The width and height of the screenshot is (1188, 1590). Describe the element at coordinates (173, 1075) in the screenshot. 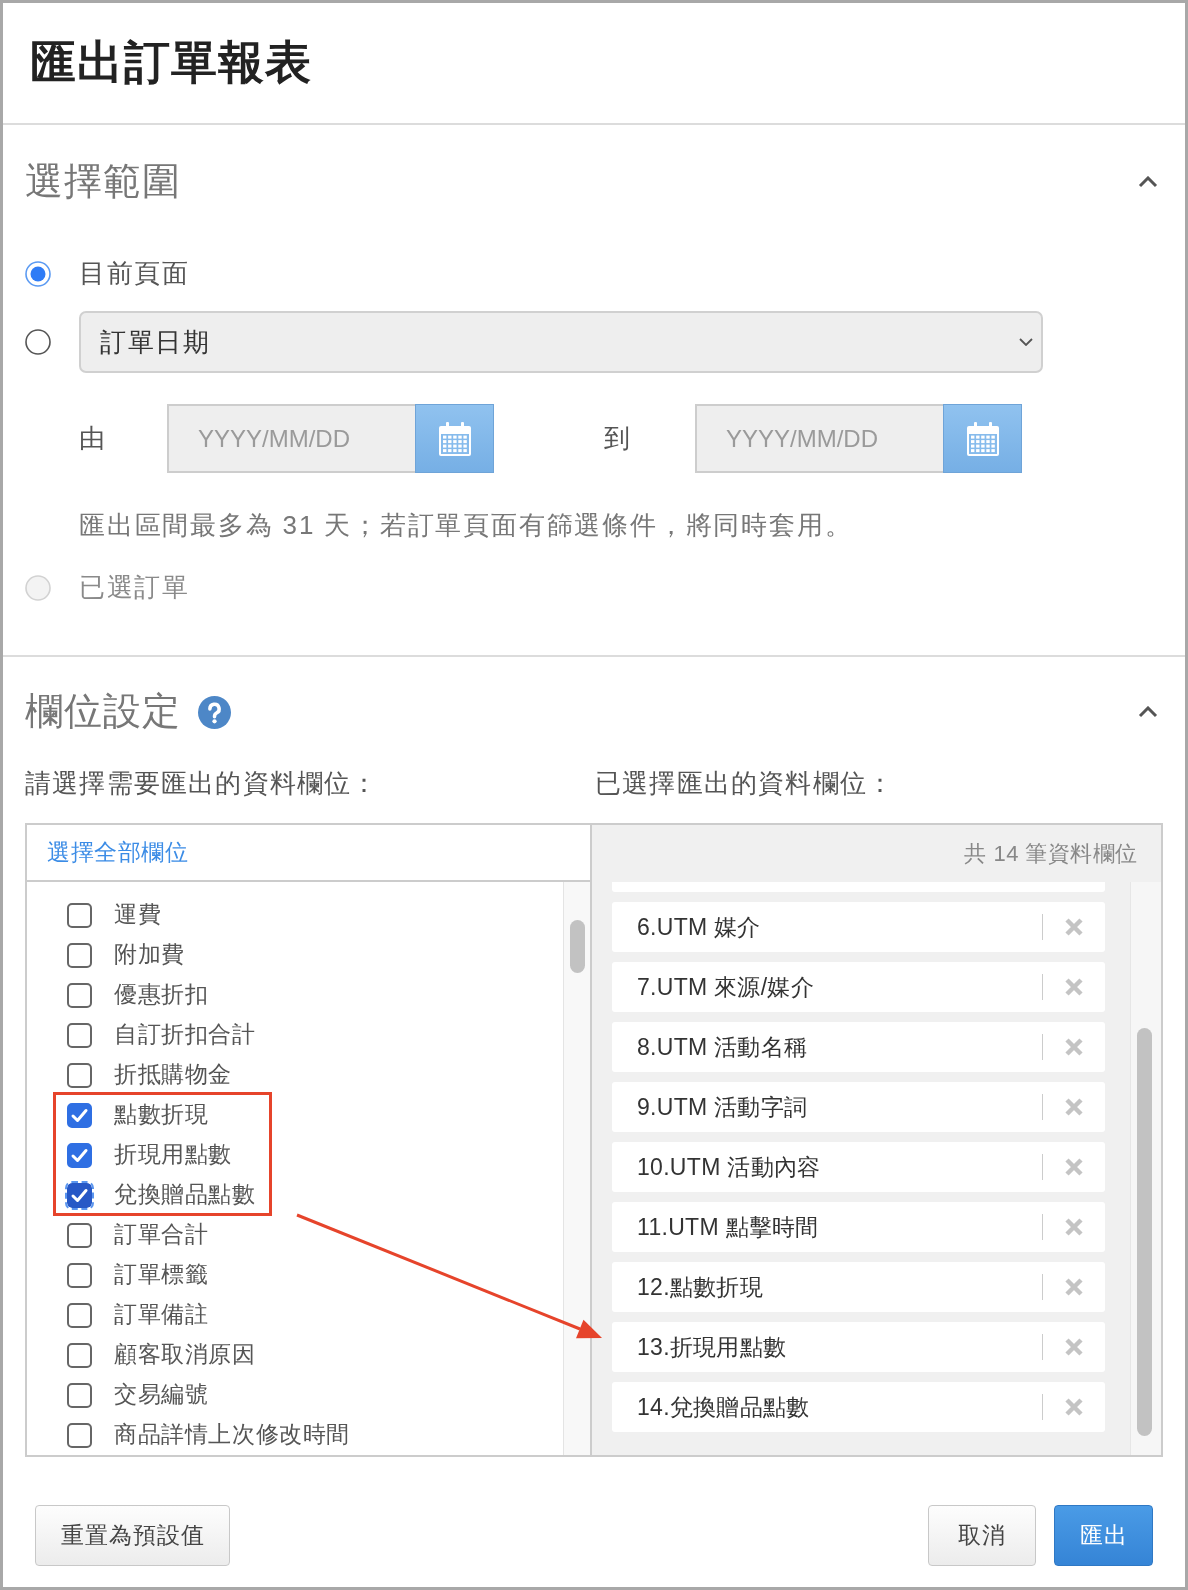

I see `field-label: 折抵購物金` at that location.